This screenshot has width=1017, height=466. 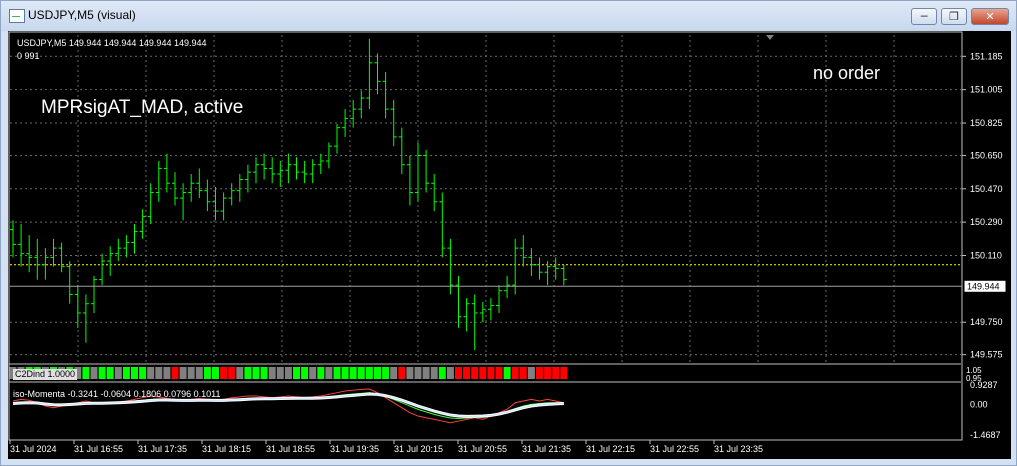 What do you see at coordinates (738, 449) in the screenshot?
I see `time-axis-label: 31 Jul 23:35` at bounding box center [738, 449].